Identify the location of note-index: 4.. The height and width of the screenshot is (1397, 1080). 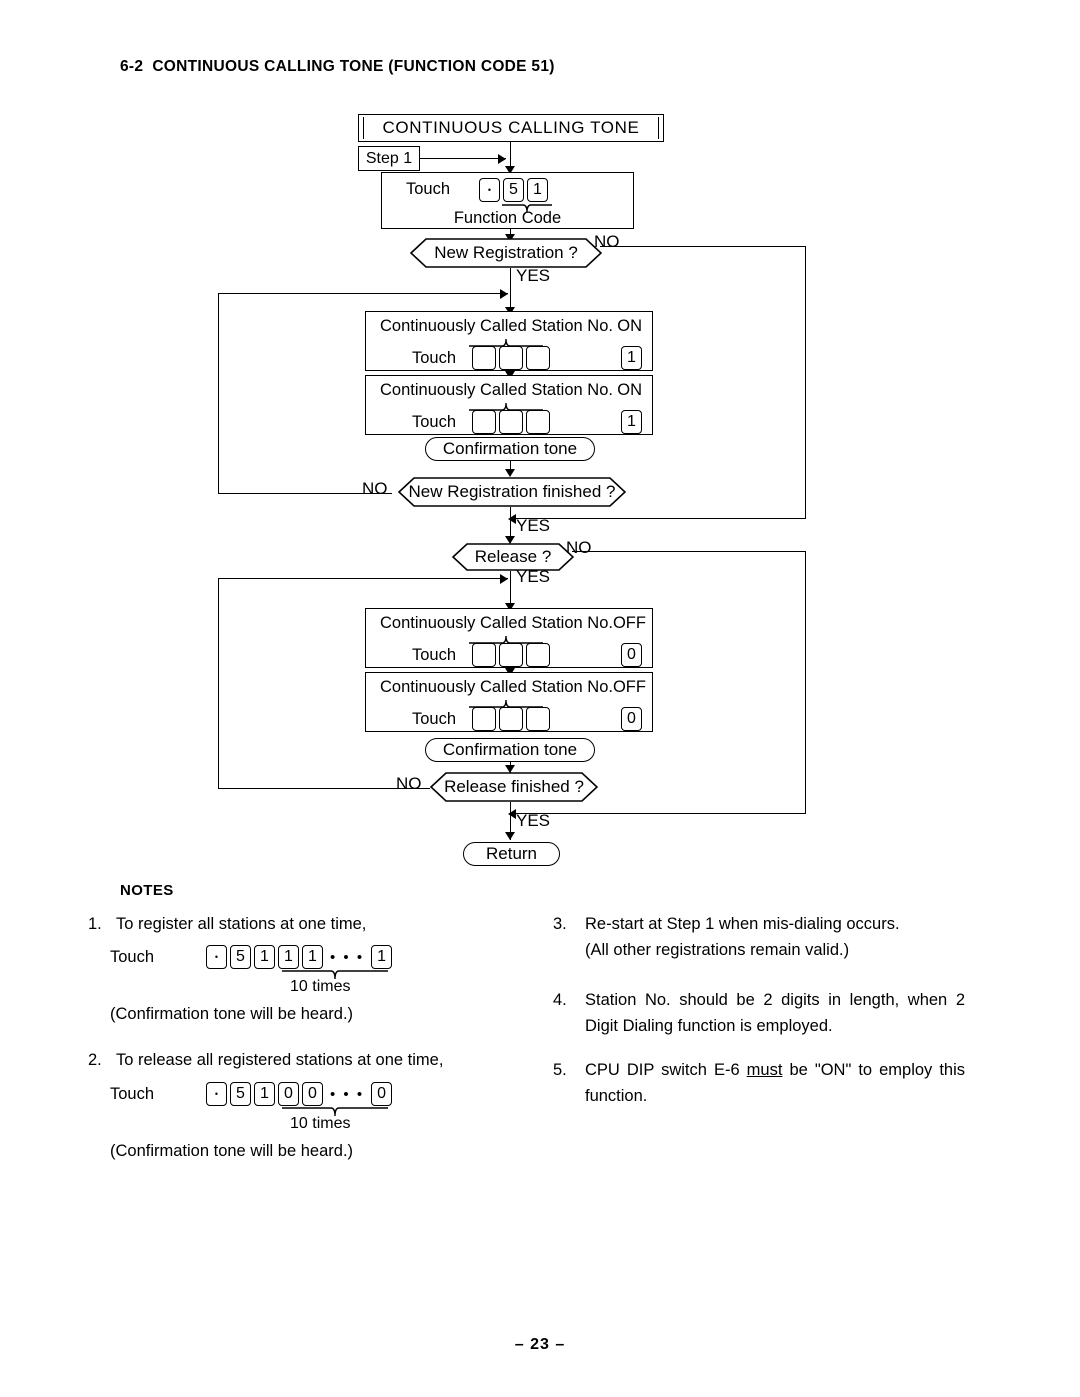
(560, 1000).